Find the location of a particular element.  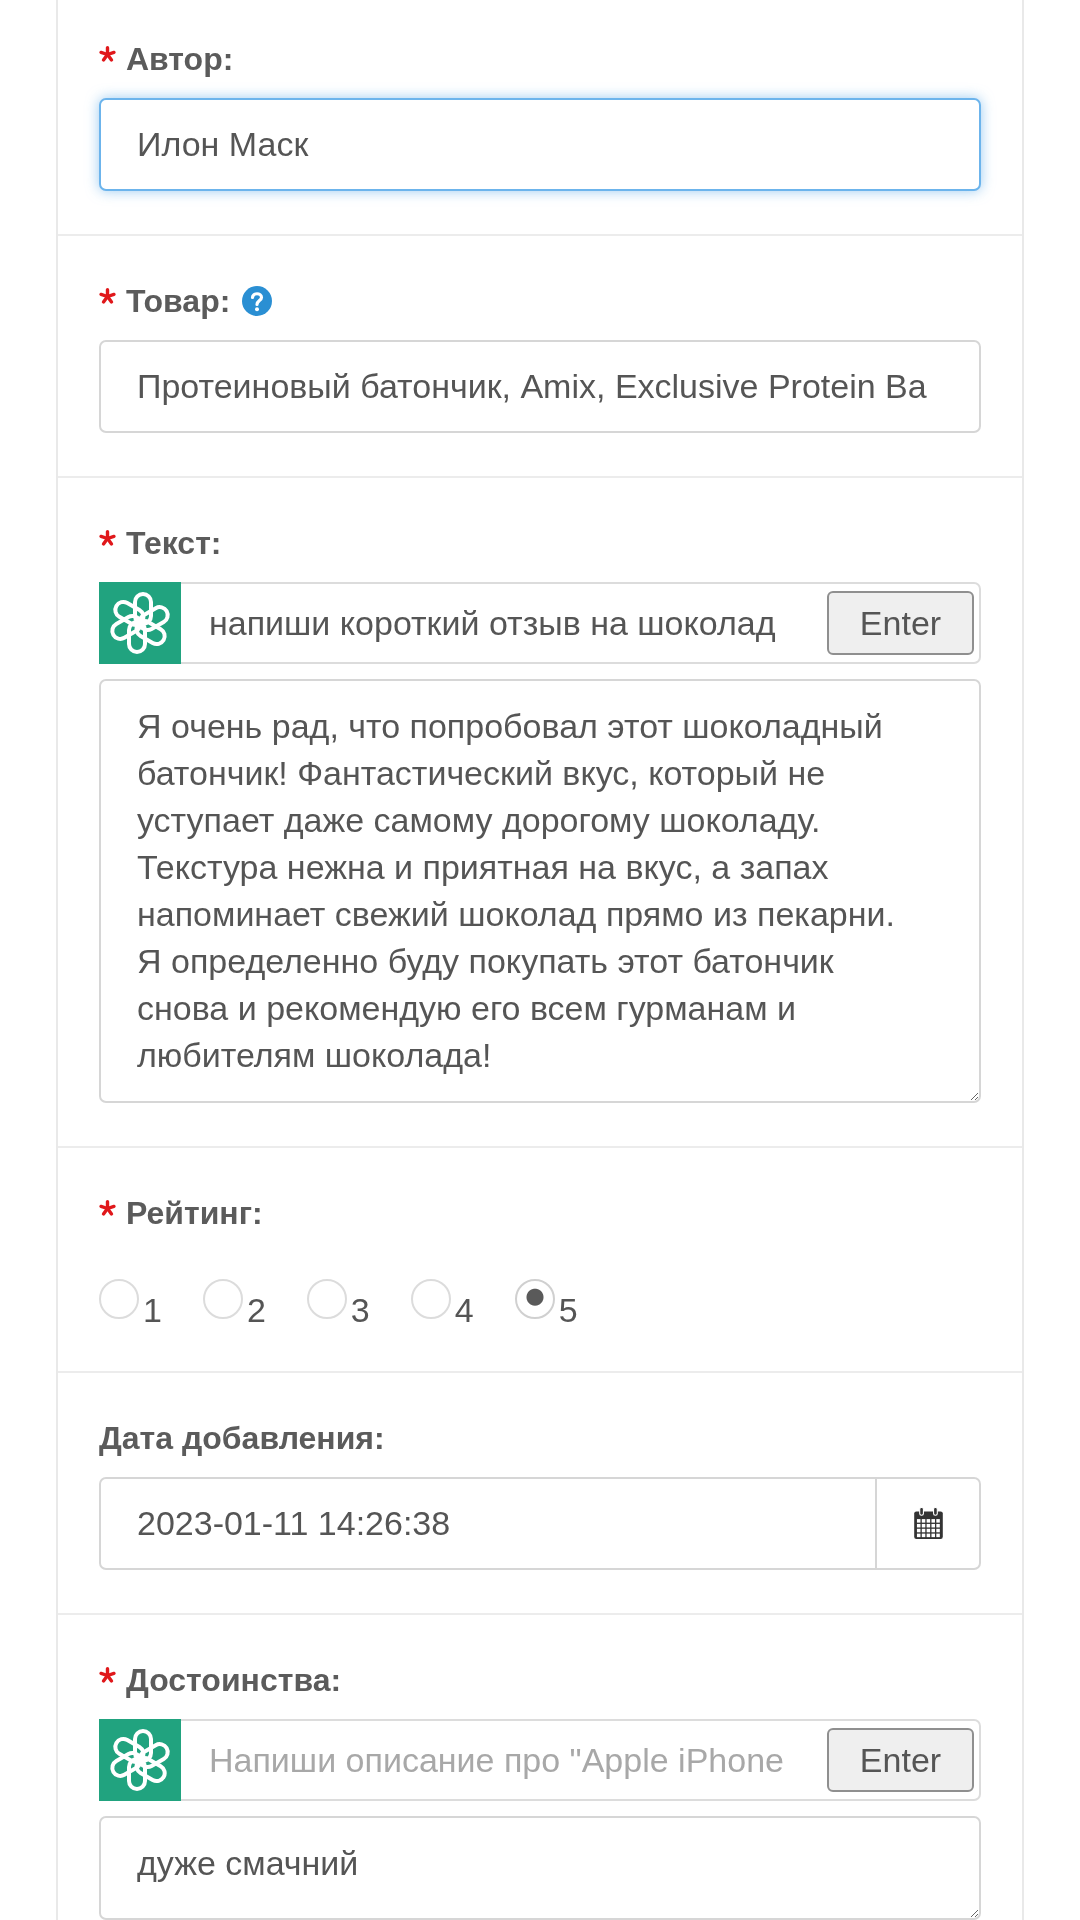

field-label: Достоинства: is located at coordinates (234, 1680).